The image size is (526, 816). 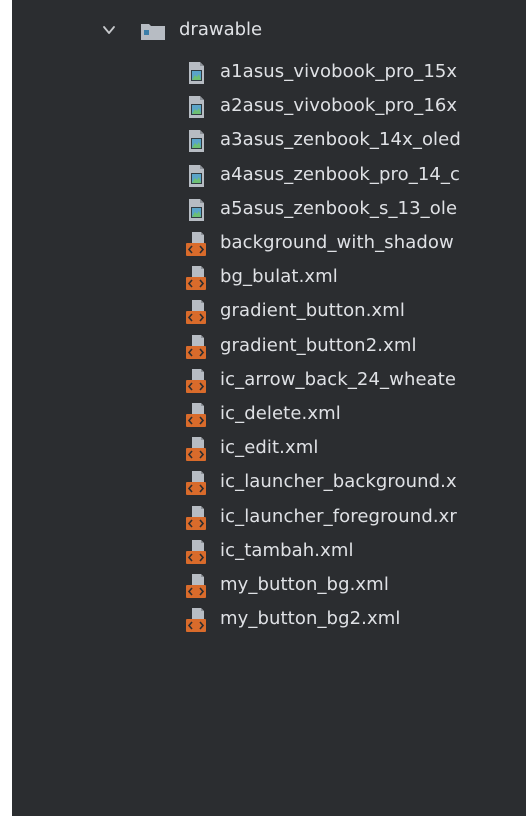 I want to click on file-row: a2asus_vivobook_pro_16x, so click(x=269, y=106).